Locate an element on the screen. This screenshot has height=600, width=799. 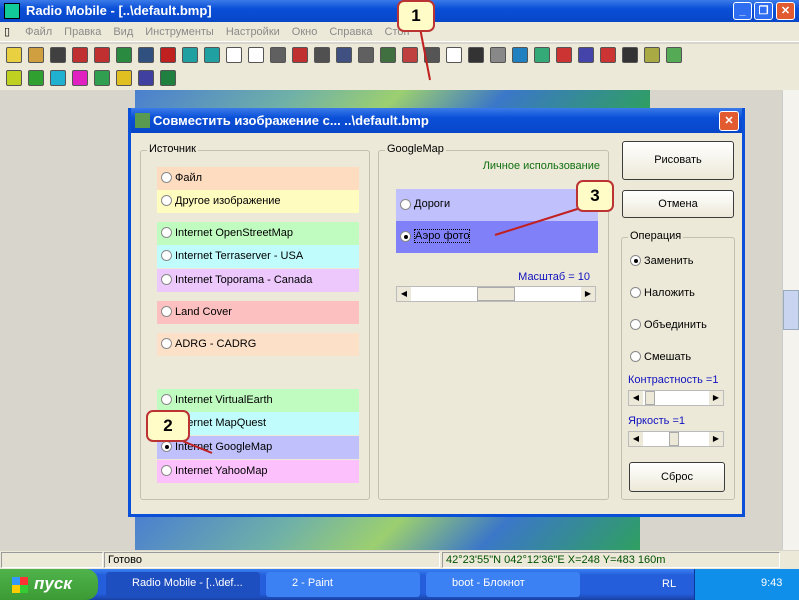
callout-1: 1 is located at coordinates (416, 16).